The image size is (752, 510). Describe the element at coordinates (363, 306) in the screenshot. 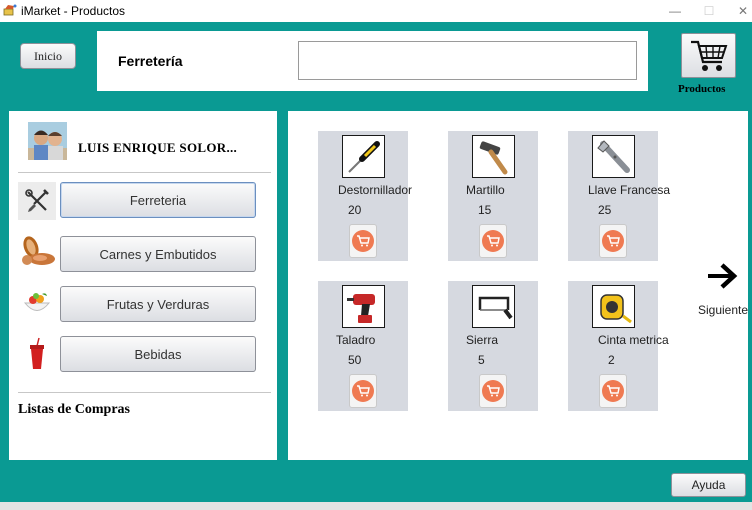

I see `drill-icon` at that location.